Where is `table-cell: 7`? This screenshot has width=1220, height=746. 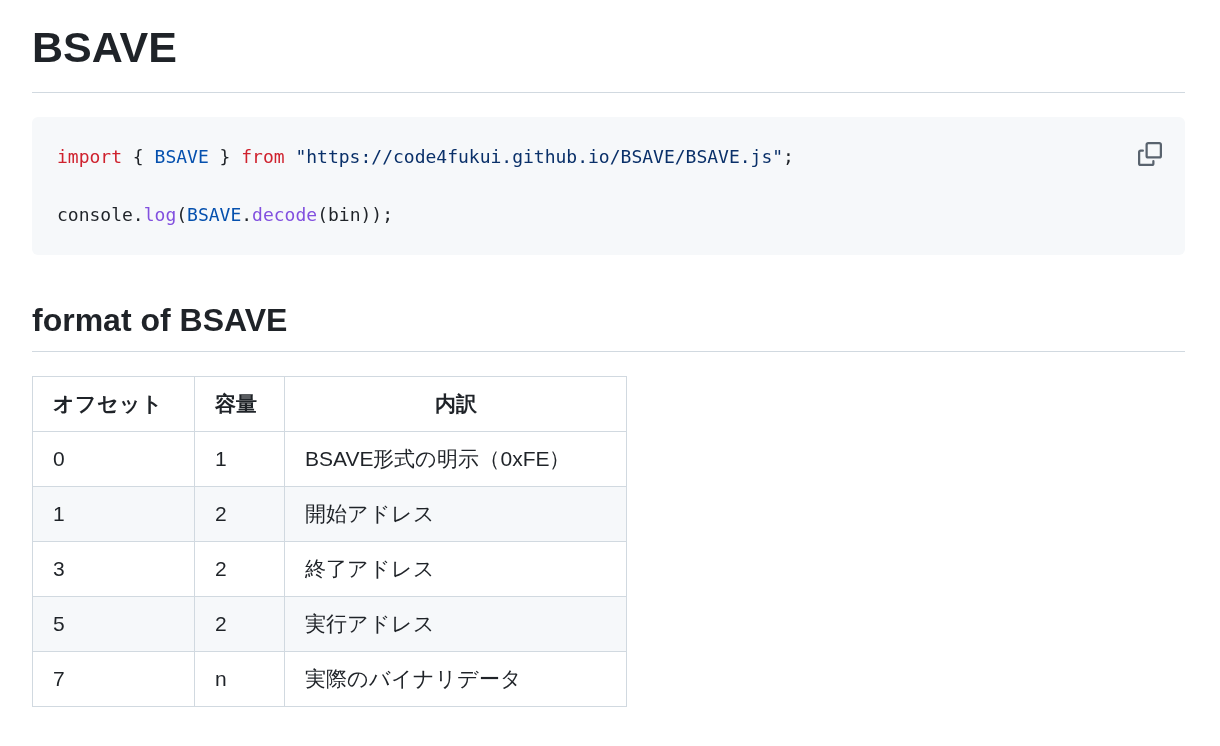
table-cell: 7 is located at coordinates (113, 679).